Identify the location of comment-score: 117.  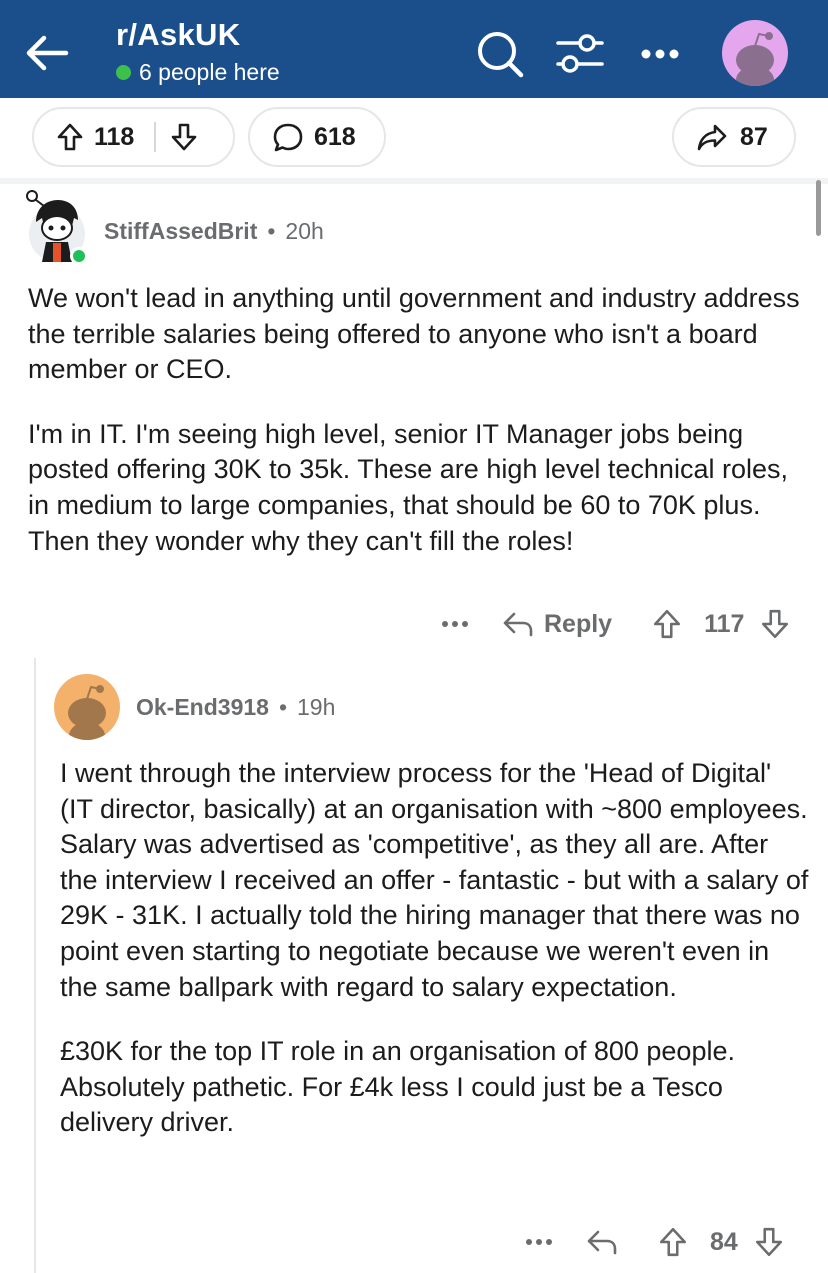
(724, 623).